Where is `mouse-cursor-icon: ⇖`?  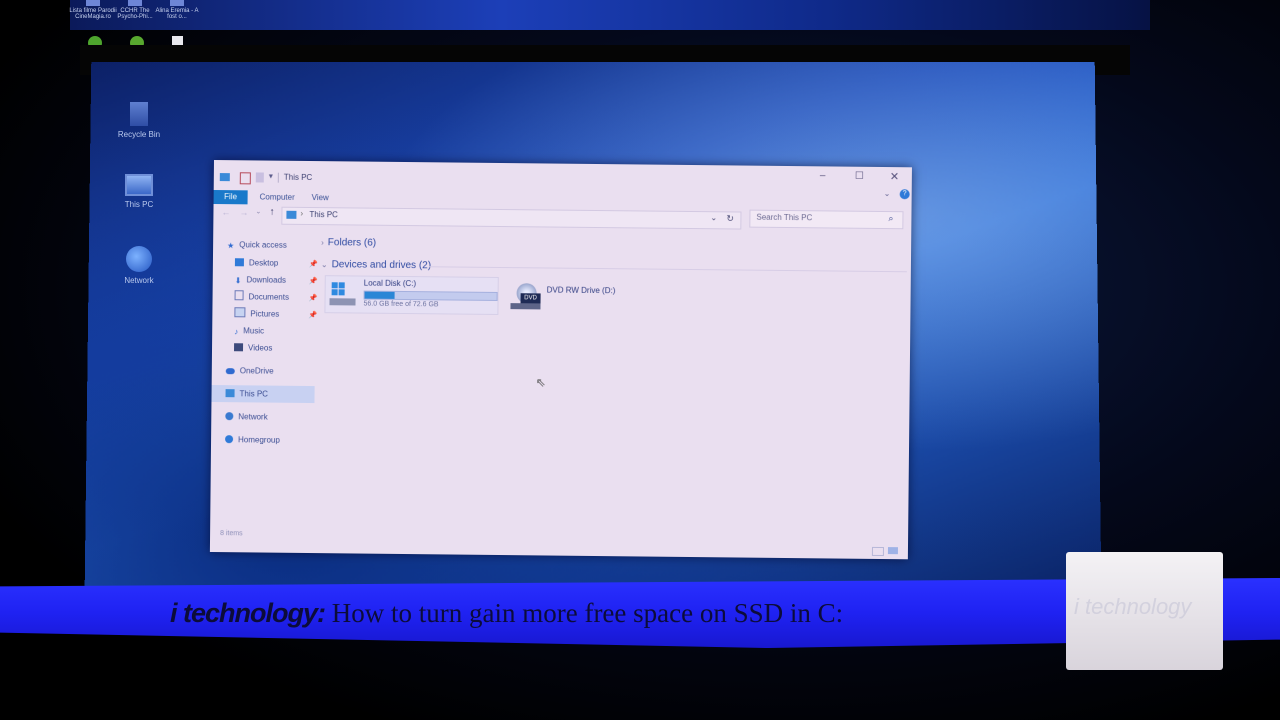
mouse-cursor-icon: ⇖ is located at coordinates (541, 382).